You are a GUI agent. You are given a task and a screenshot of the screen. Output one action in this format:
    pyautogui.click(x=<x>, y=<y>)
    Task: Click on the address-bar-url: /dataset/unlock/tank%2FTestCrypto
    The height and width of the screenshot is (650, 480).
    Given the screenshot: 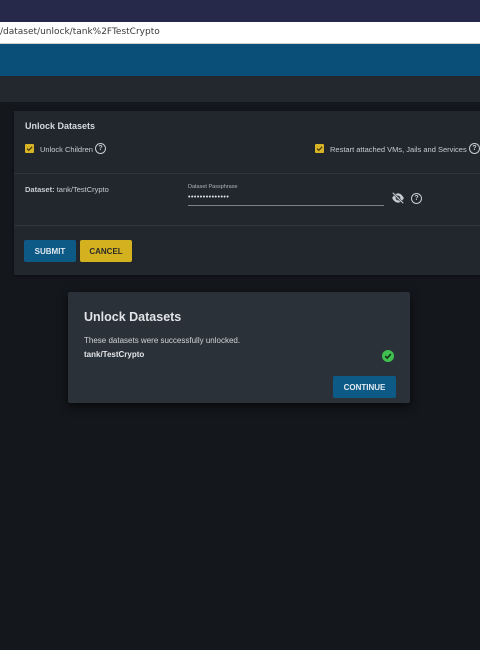 What is the action you would take?
    pyautogui.click(x=80, y=32)
    